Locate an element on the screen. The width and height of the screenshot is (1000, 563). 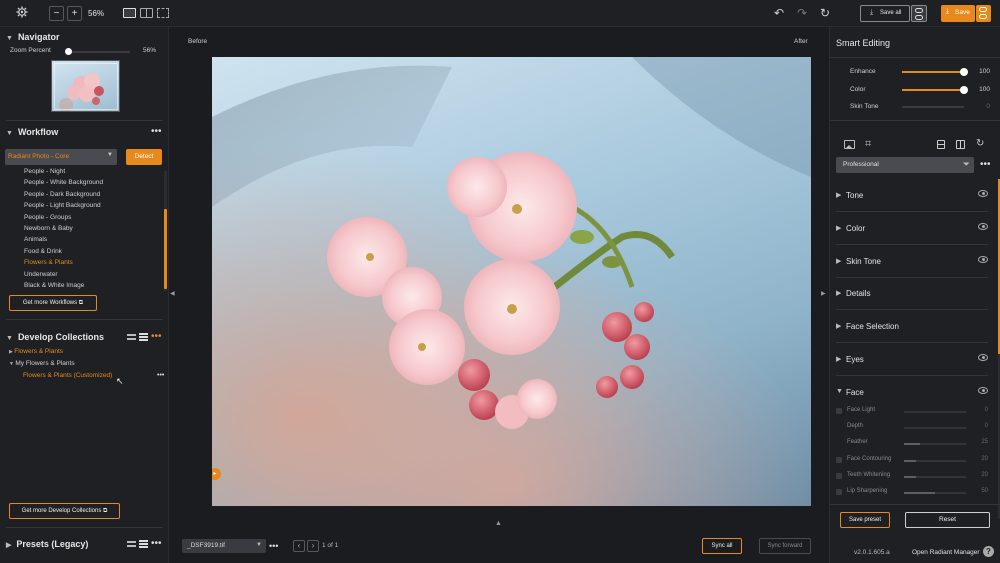
collection-item-more-icon: ••• is located at coordinates (160, 376).